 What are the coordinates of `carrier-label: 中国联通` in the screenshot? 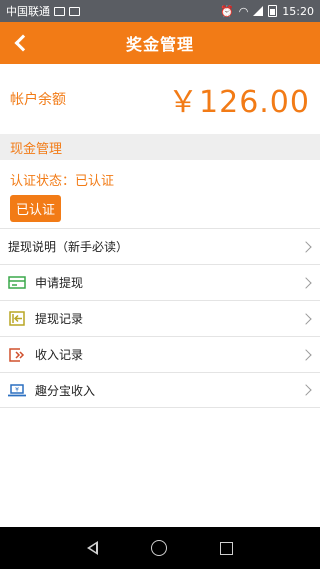 It's located at (28, 11).